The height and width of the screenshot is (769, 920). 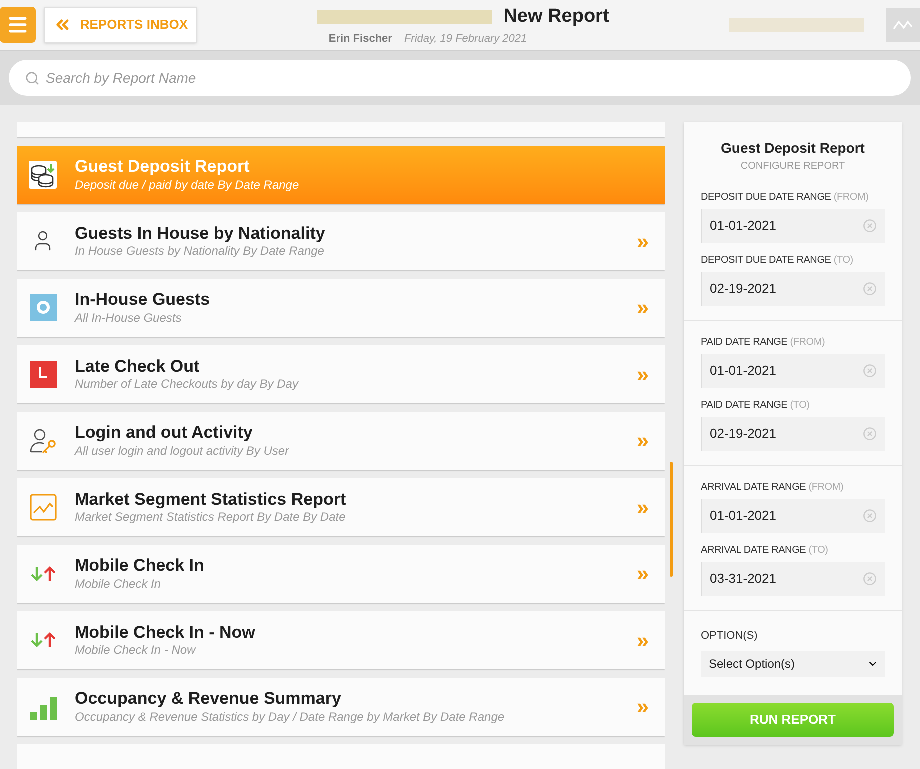 What do you see at coordinates (793, 579) in the screenshot?
I see `date-field: 03-31-2021` at bounding box center [793, 579].